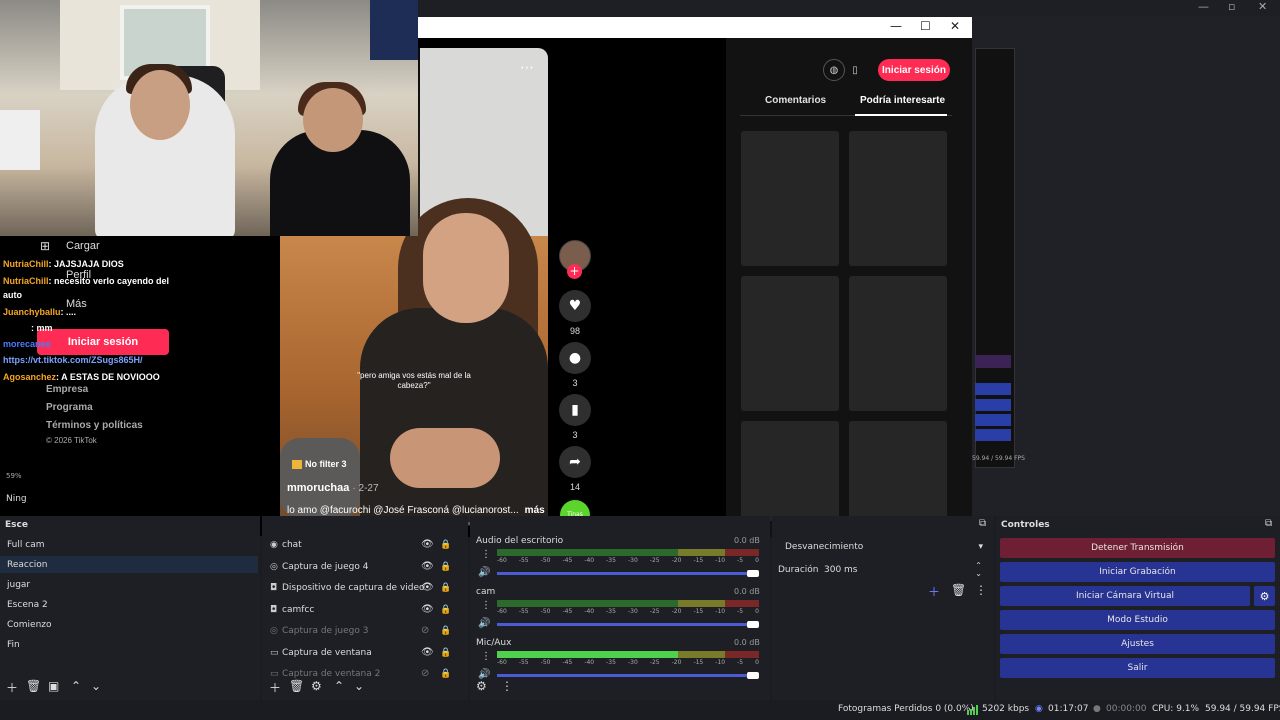 Image resolution: width=1280 pixels, height=720 pixels. What do you see at coordinates (1203, 6) in the screenshot?
I see `obs-minimize-button: —` at bounding box center [1203, 6].